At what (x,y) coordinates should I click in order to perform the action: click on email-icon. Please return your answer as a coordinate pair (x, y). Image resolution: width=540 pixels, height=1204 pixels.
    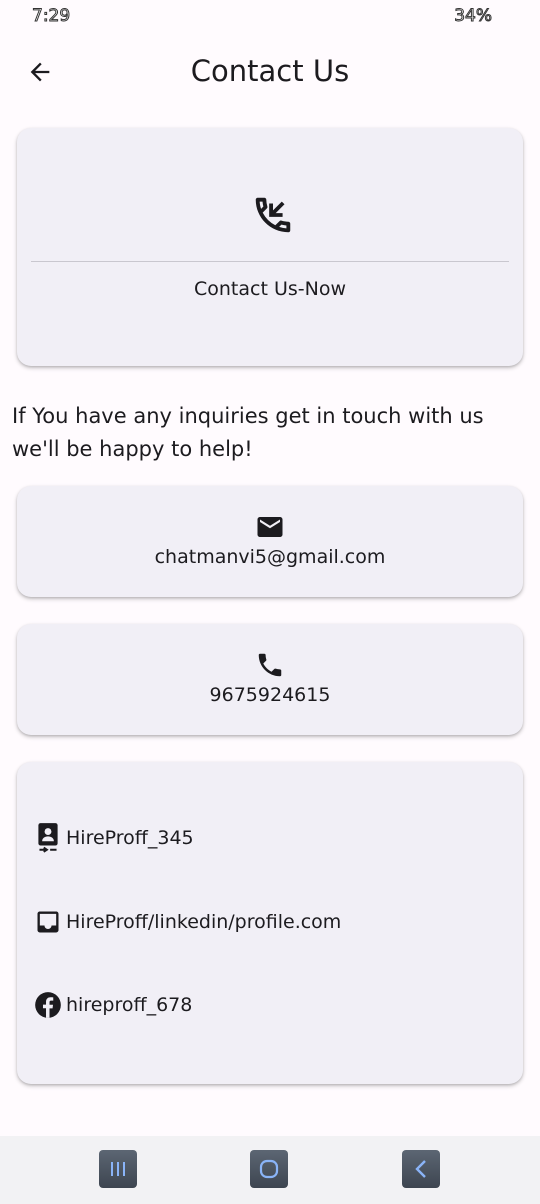
    Looking at the image, I should click on (270, 527).